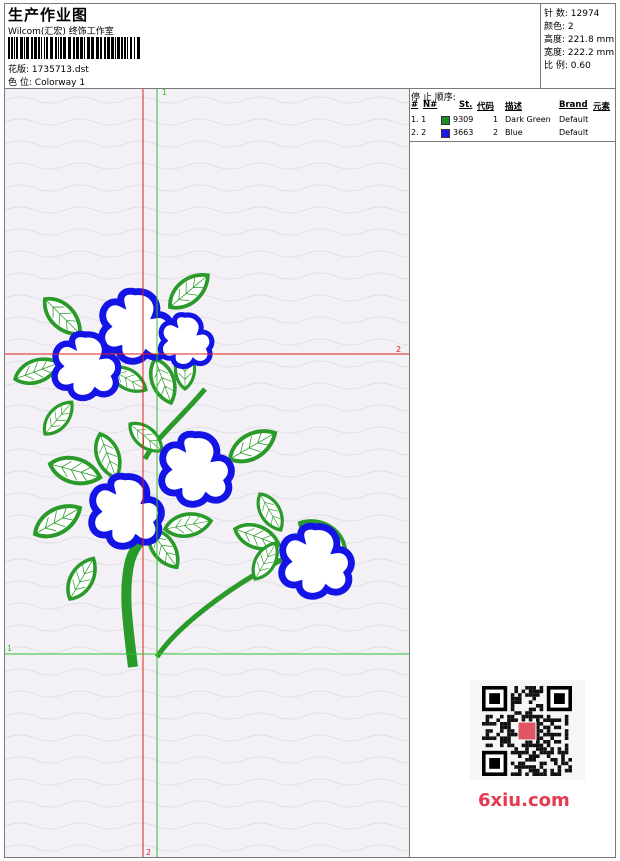  Describe the element at coordinates (572, 14) in the screenshot. I see `stat-stitches: 针 数: 12974` at that location.